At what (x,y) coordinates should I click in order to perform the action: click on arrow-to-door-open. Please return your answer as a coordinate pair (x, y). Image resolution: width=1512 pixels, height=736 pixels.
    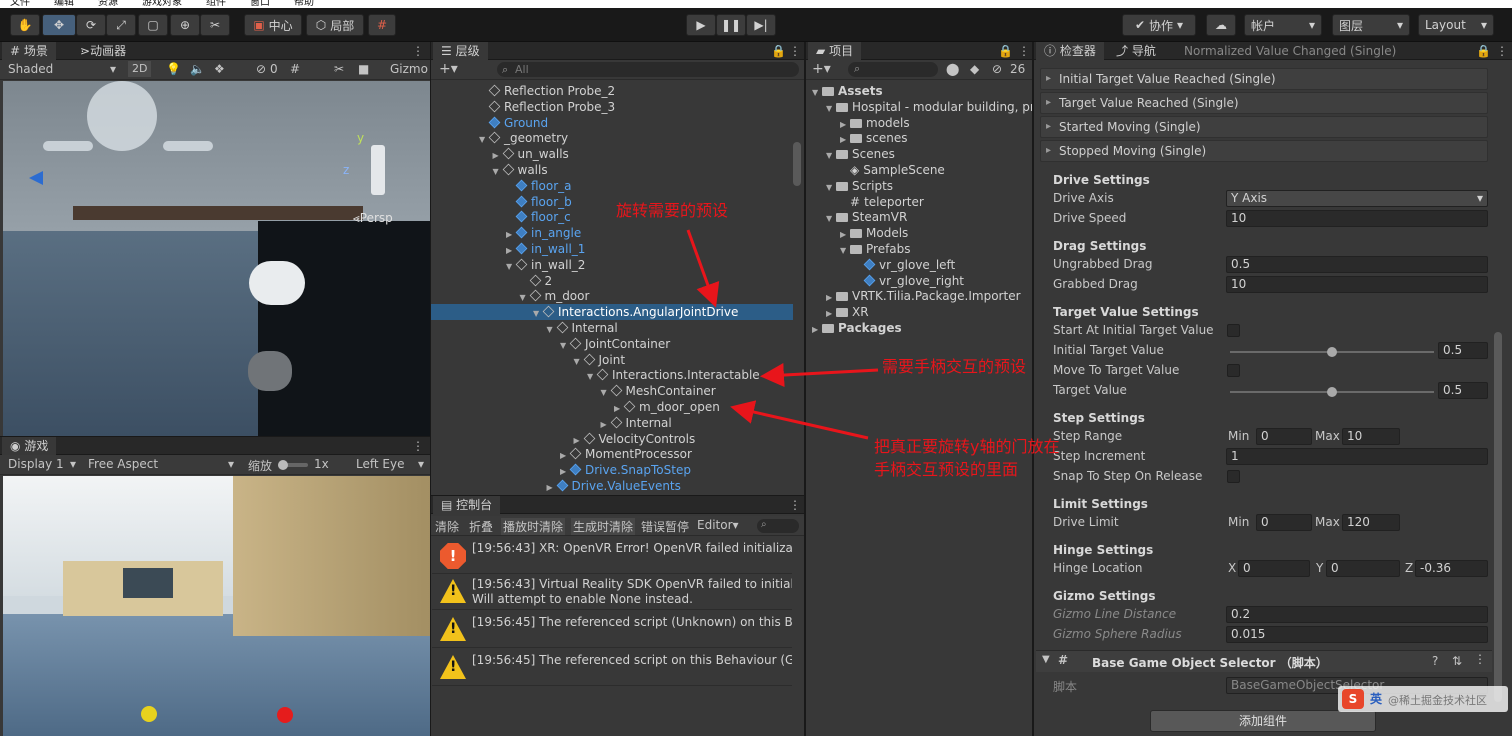
    Looking at the image, I should click on (799, 420).